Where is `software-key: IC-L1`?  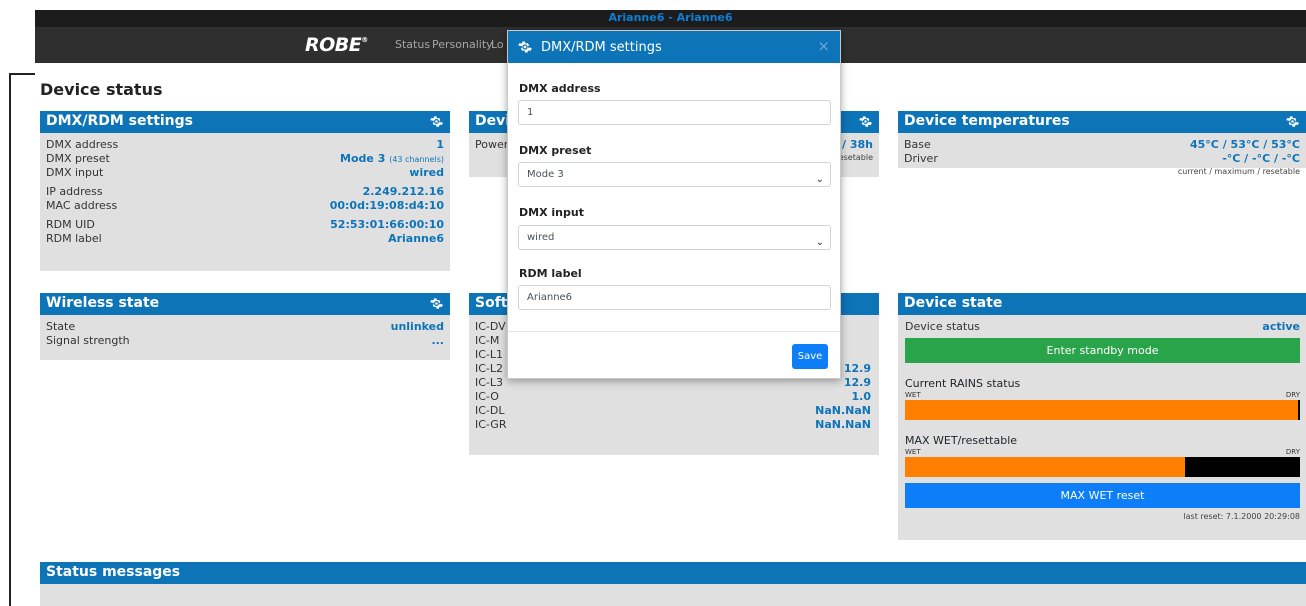
software-key: IC-L1 is located at coordinates (489, 354).